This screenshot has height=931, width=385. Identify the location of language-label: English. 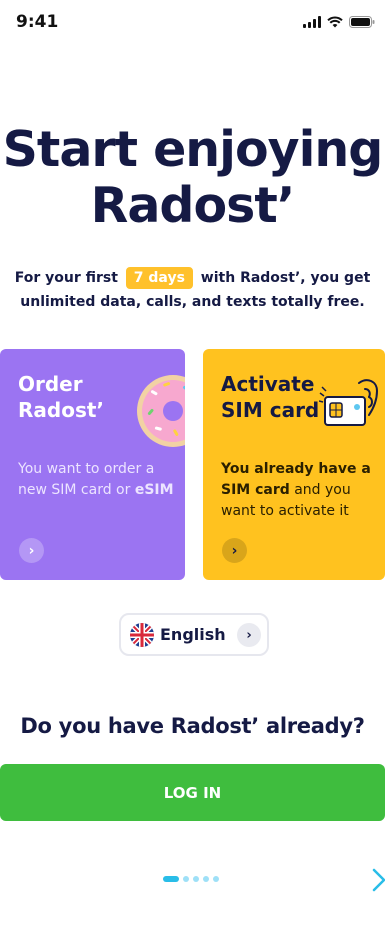
(193, 634).